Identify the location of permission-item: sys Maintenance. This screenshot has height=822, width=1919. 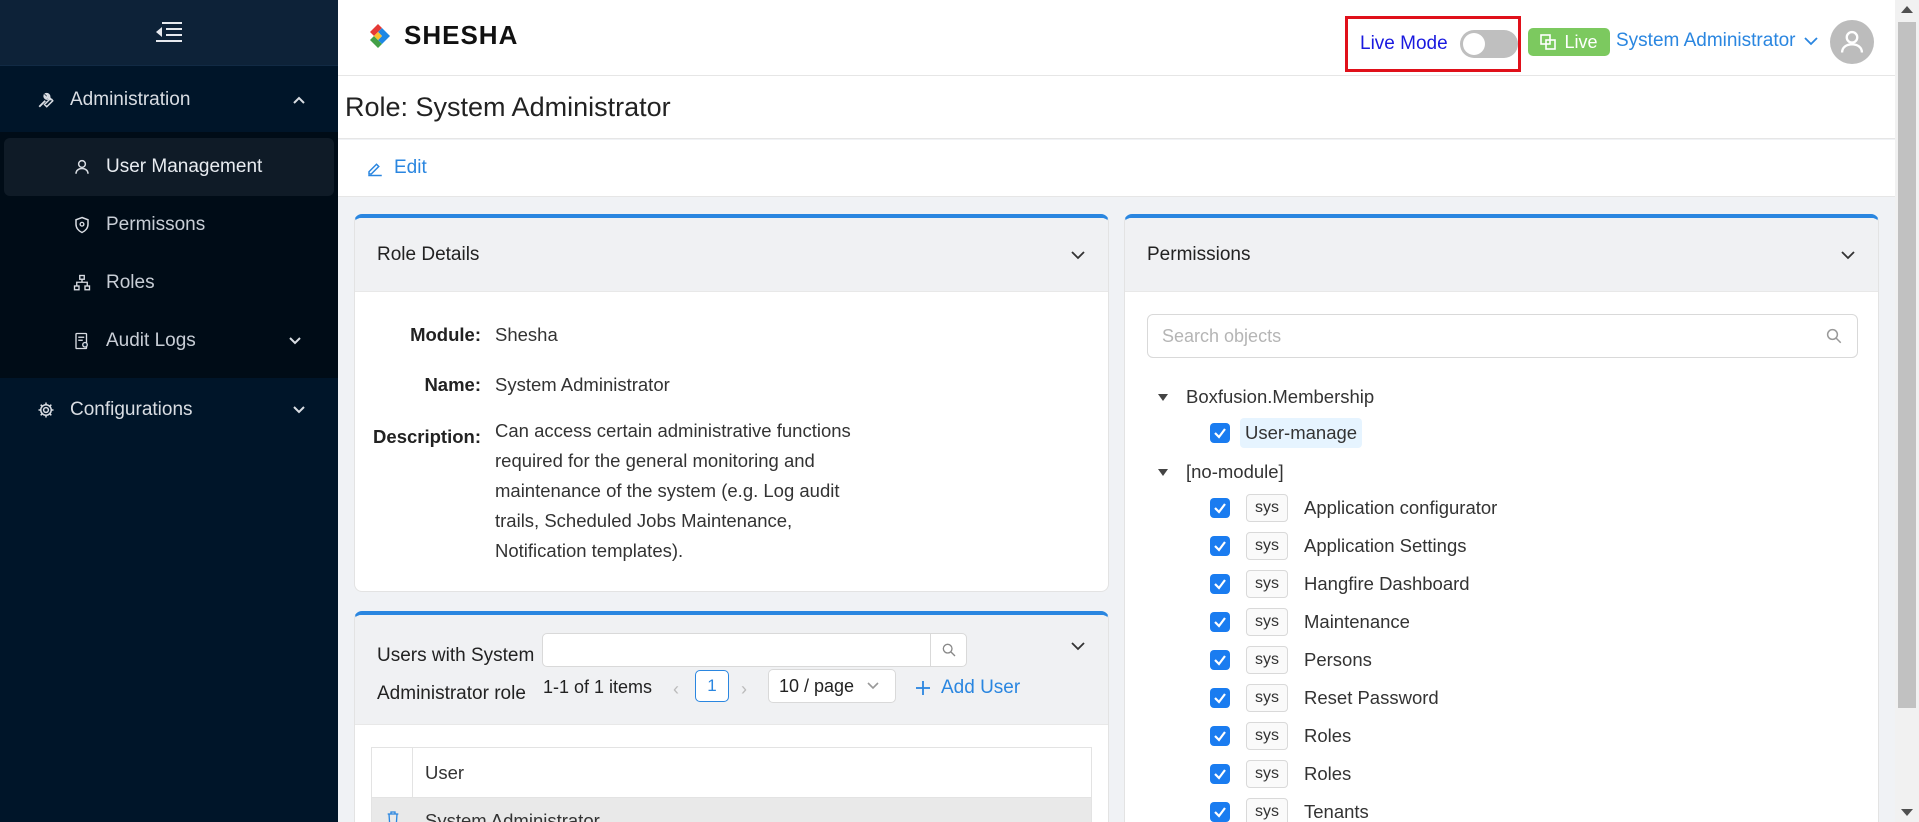
(1310, 622).